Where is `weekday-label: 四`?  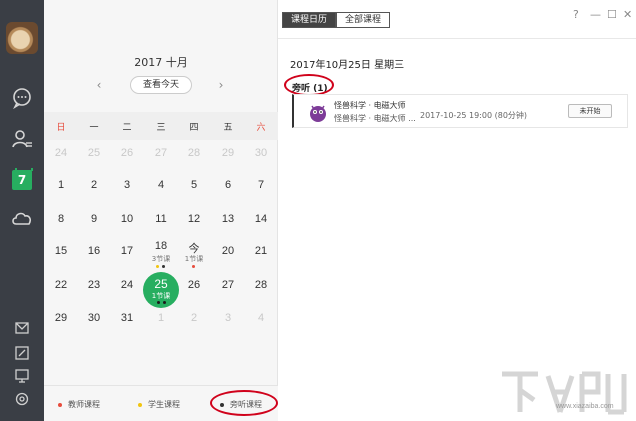
weekday-label: 四 is located at coordinates (194, 128).